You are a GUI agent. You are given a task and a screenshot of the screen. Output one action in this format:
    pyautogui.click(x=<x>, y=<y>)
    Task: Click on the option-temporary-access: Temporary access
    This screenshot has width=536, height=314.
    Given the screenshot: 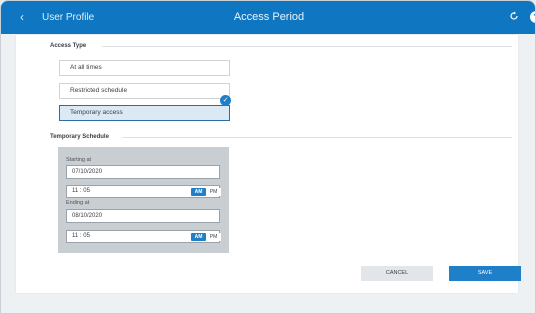 What is the action you would take?
    pyautogui.click(x=144, y=113)
    